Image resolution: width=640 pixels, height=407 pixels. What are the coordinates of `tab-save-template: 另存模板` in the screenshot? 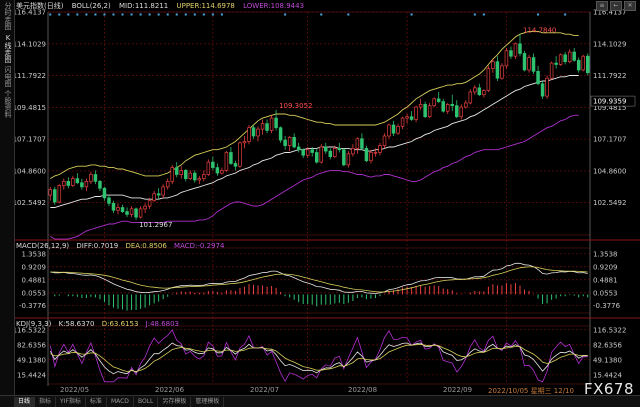 It's located at (175, 401).